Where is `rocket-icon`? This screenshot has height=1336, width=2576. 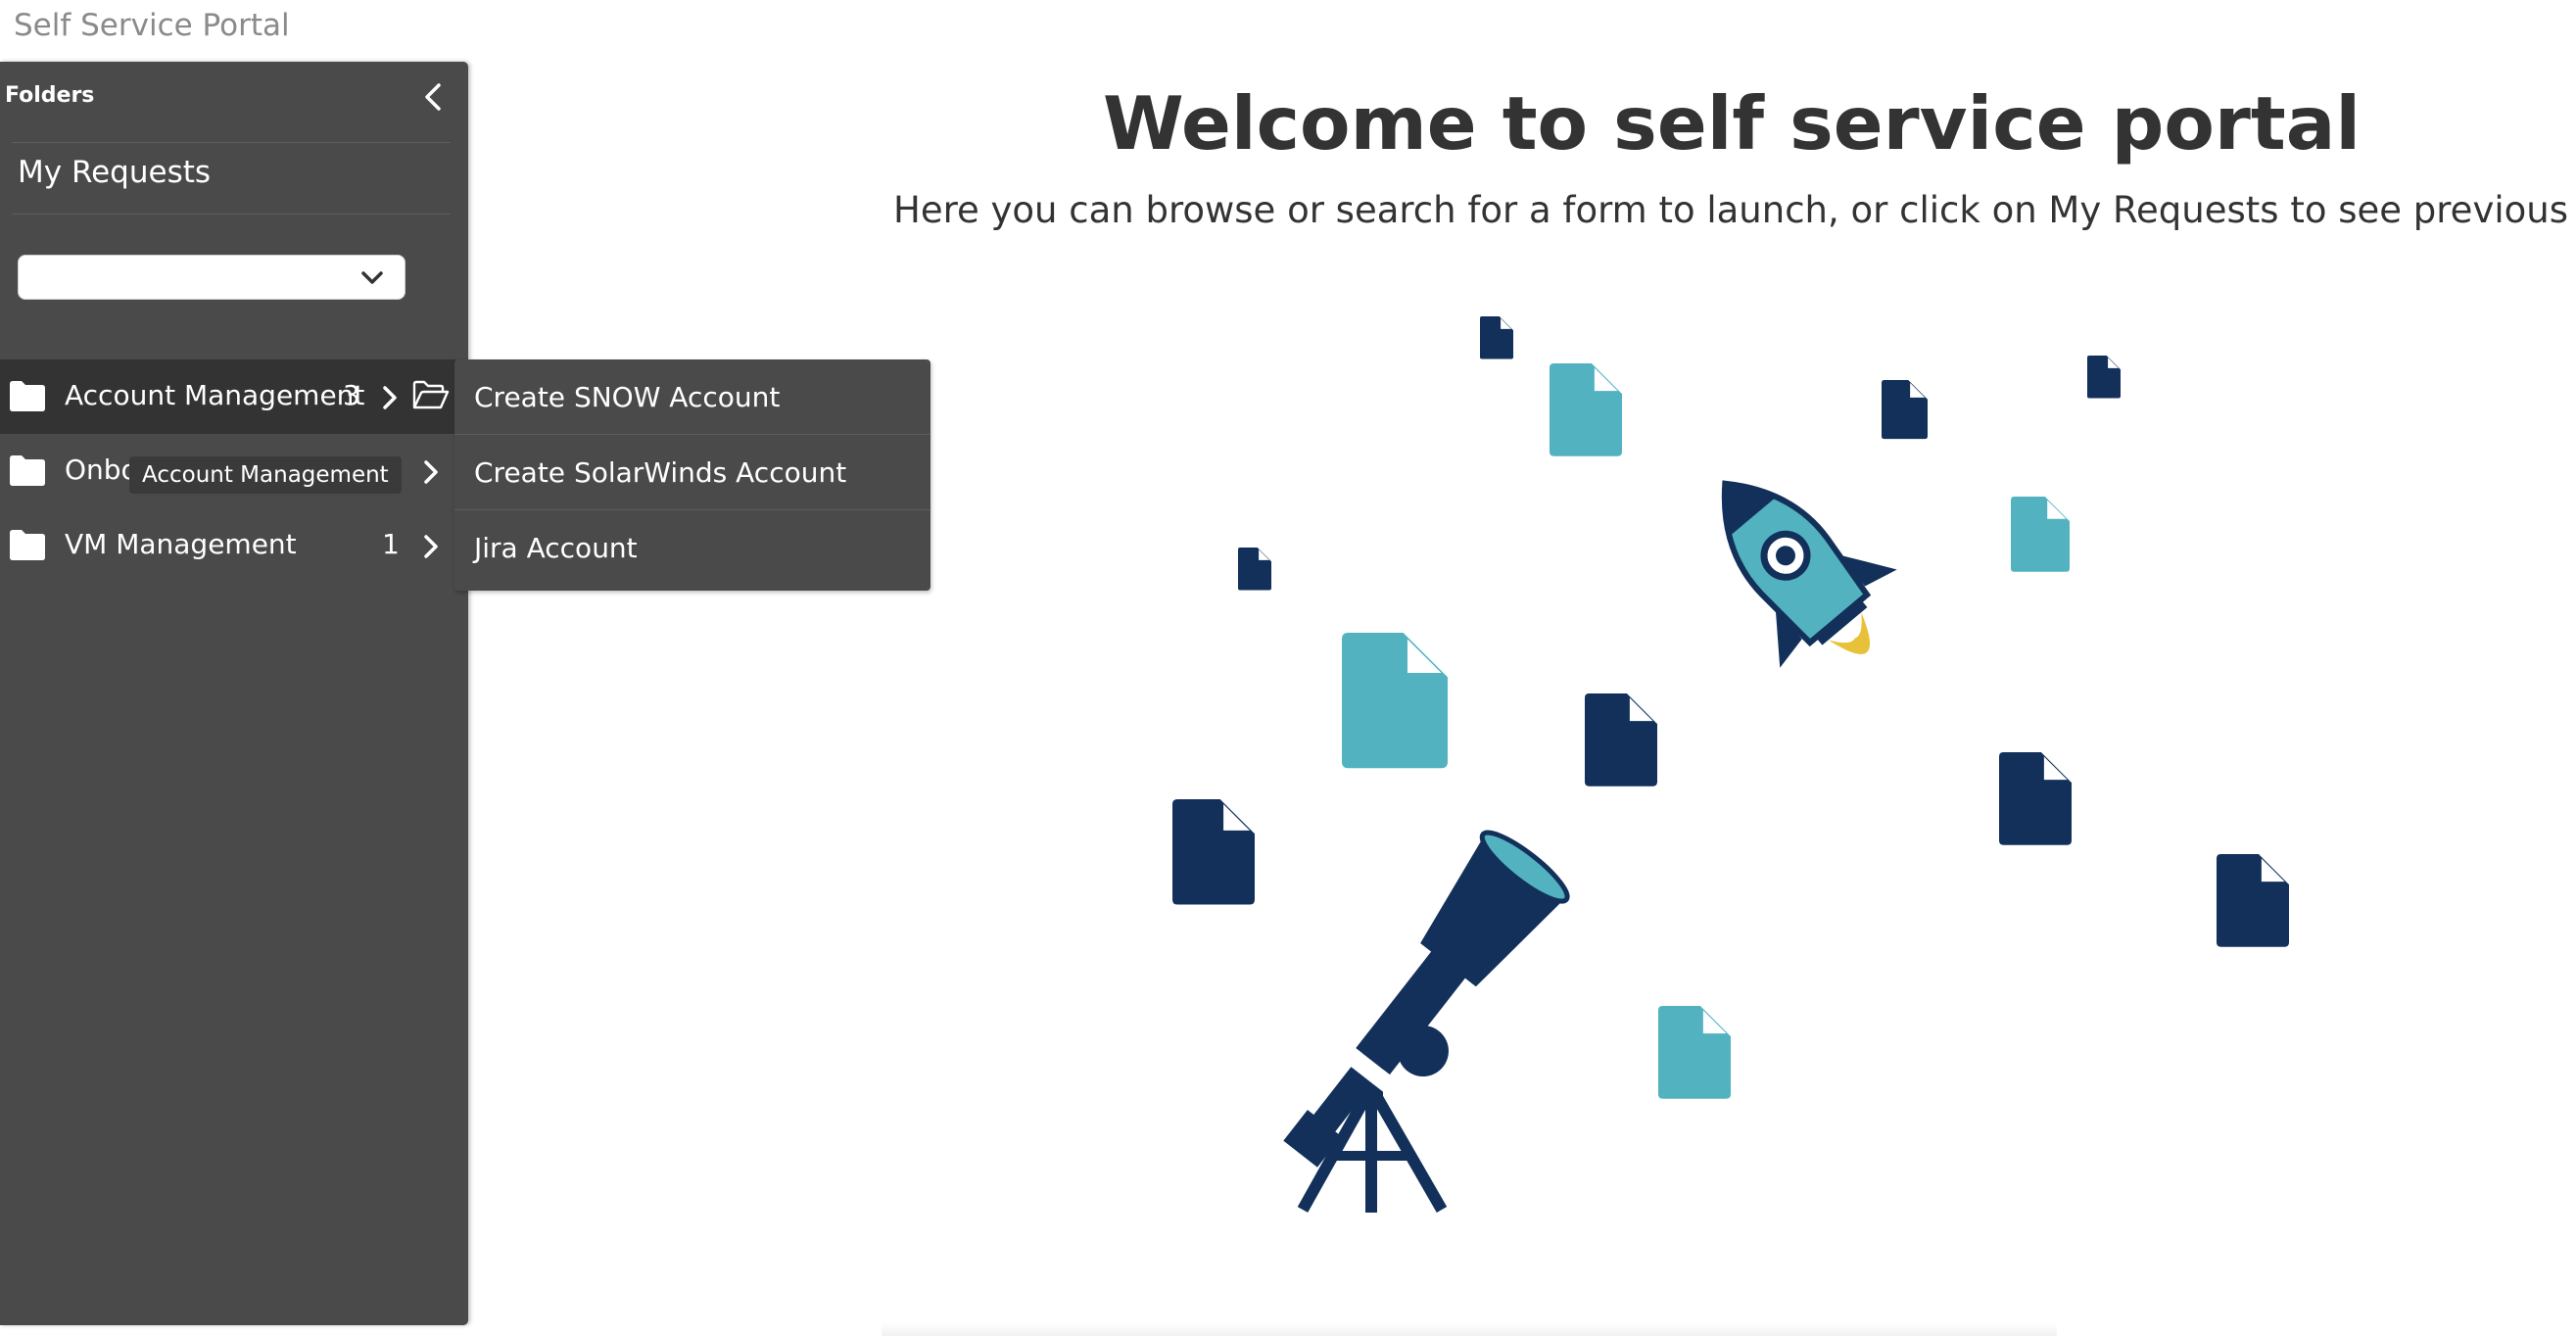
rocket-icon is located at coordinates (1809, 574).